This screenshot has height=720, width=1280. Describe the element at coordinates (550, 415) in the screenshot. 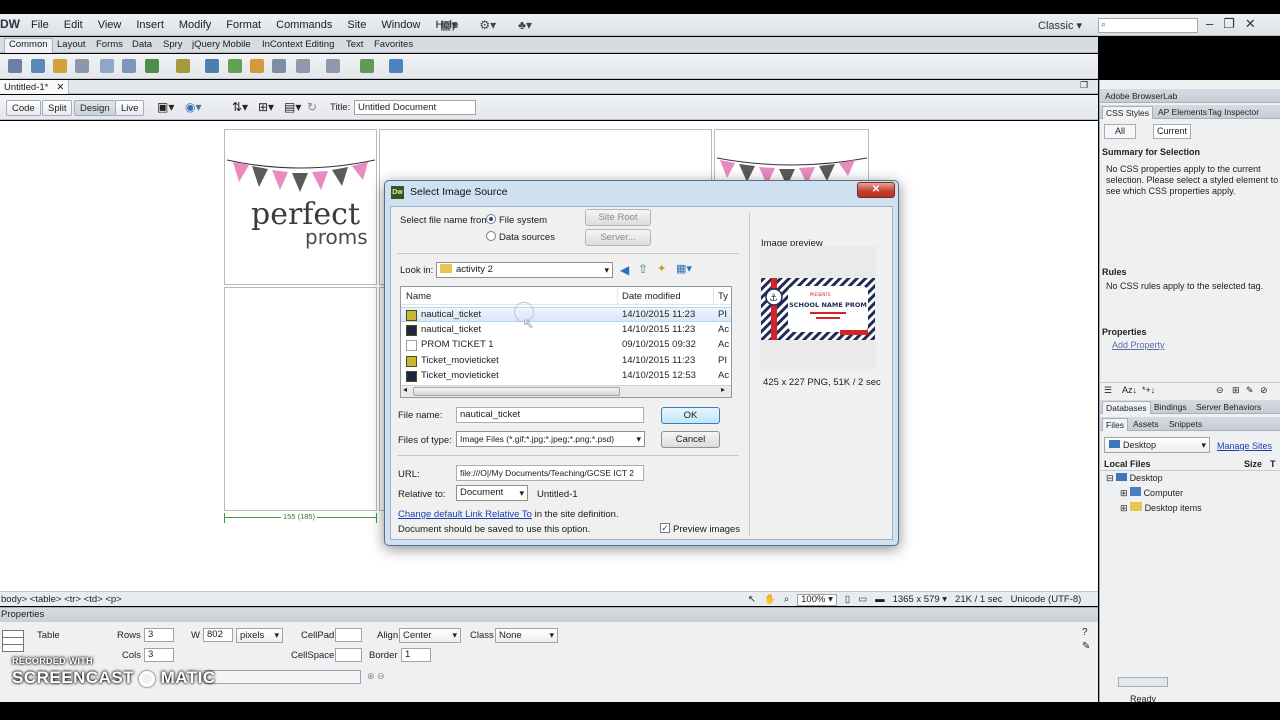

I see `file-name-input: nautical_ticket` at that location.